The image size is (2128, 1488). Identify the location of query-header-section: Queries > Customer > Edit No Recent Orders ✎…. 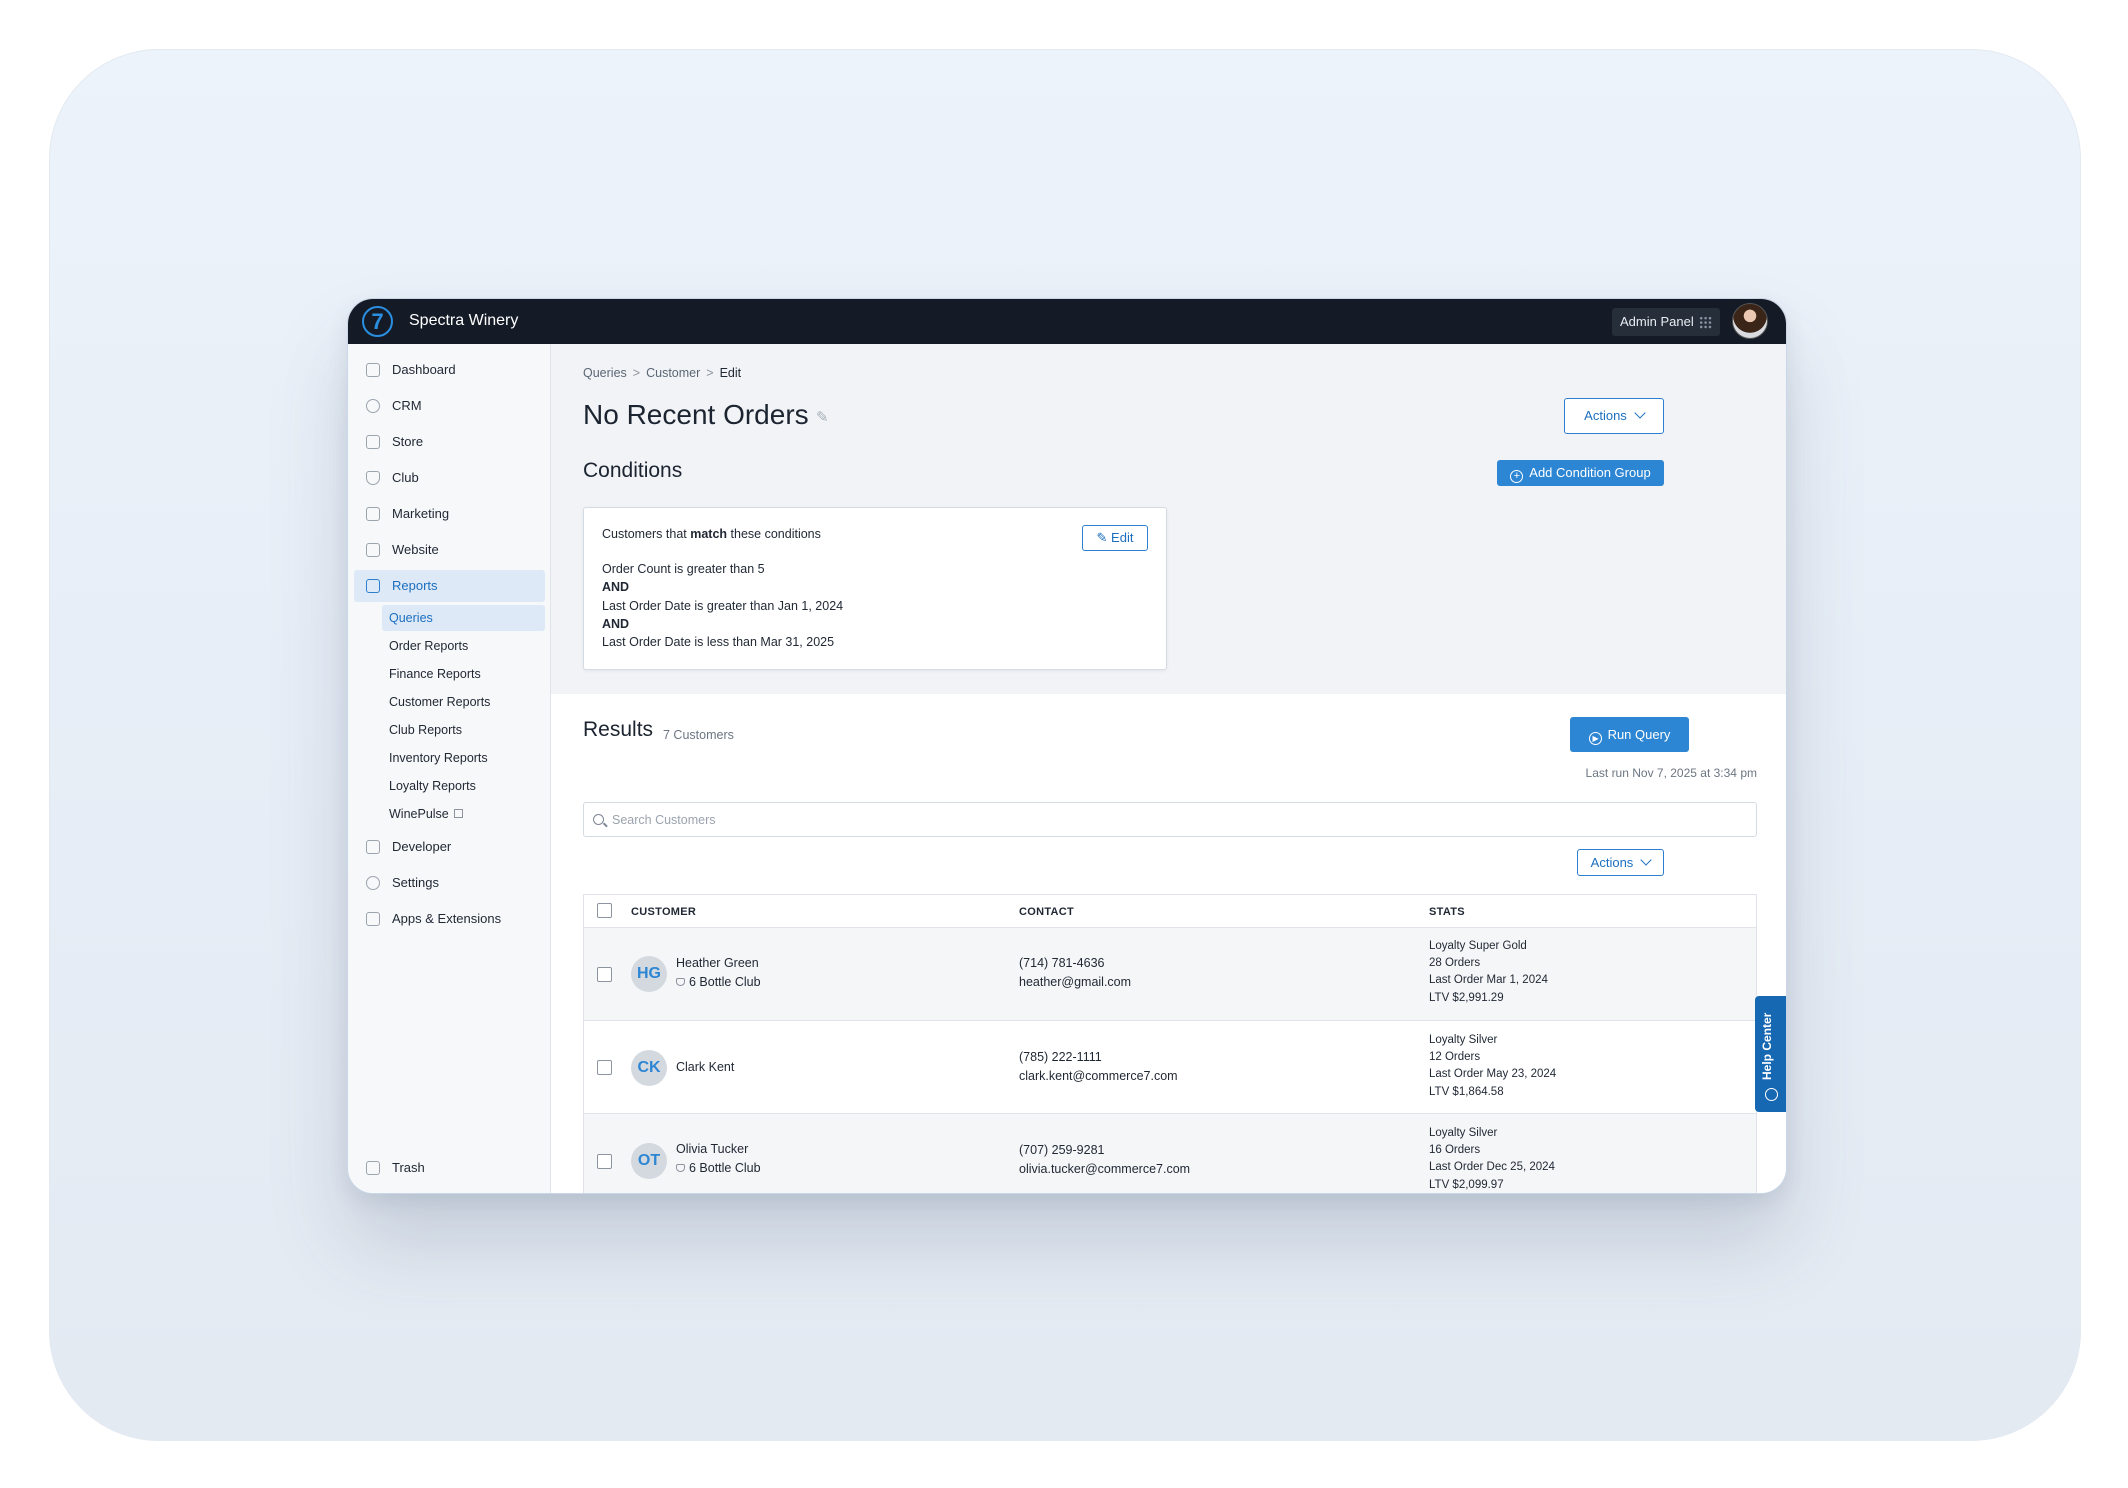
(1168, 519).